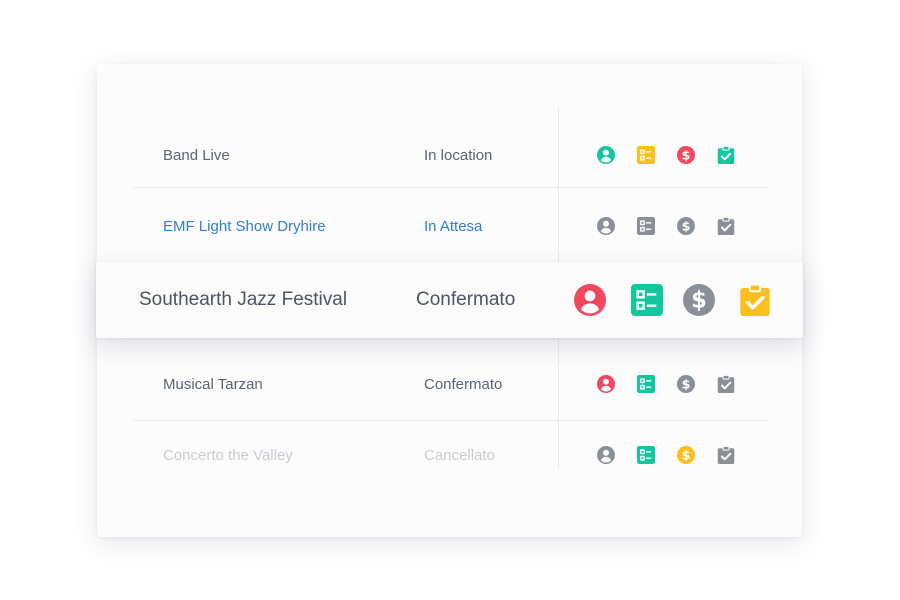  I want to click on event-row: EMF Light Show Dryhire In Attesa $, so click(449, 226).